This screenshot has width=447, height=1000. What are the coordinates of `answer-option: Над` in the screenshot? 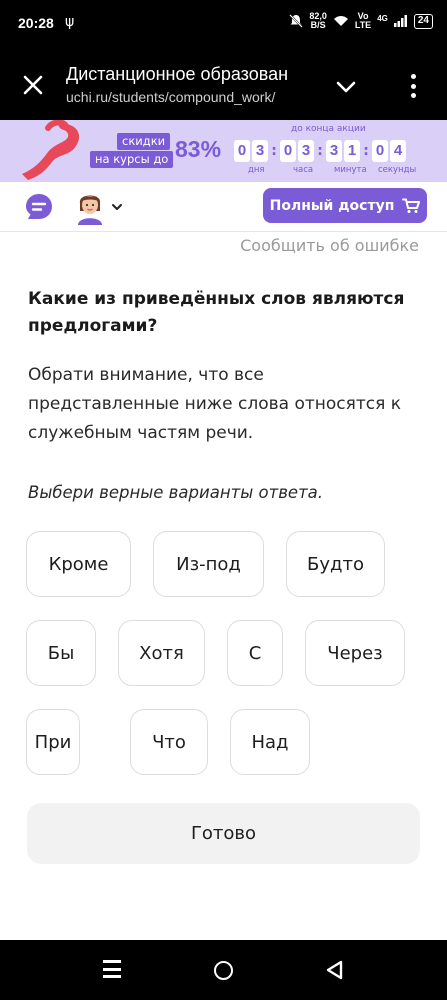 It's located at (270, 742).